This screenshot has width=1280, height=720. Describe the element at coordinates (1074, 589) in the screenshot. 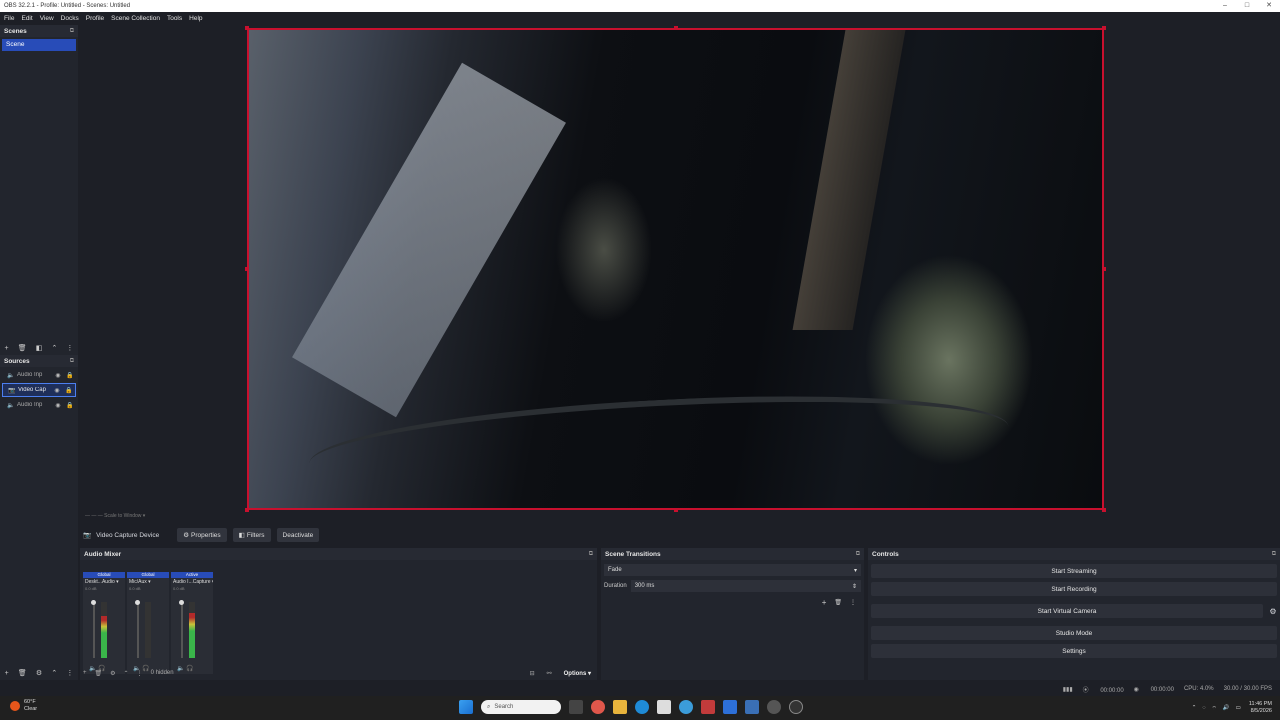

I see `start-recording-button: Start Recording` at that location.